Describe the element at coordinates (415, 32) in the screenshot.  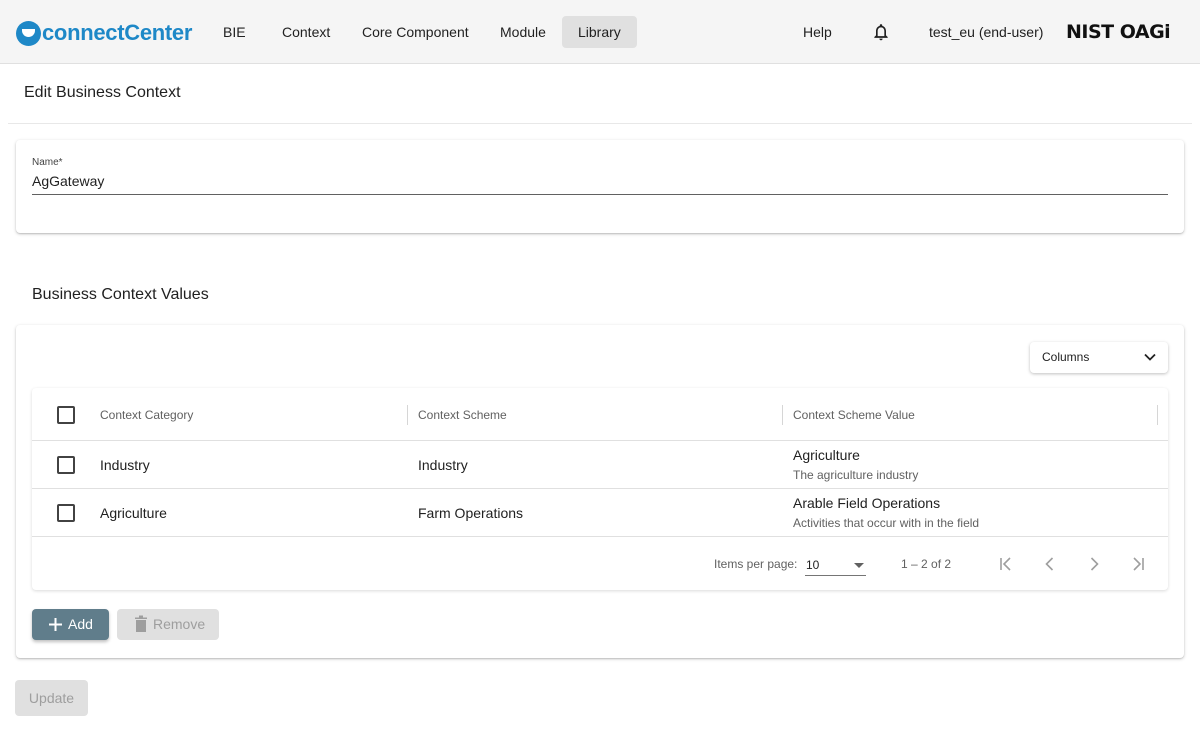
I see `nav-core-component: Core Component` at that location.